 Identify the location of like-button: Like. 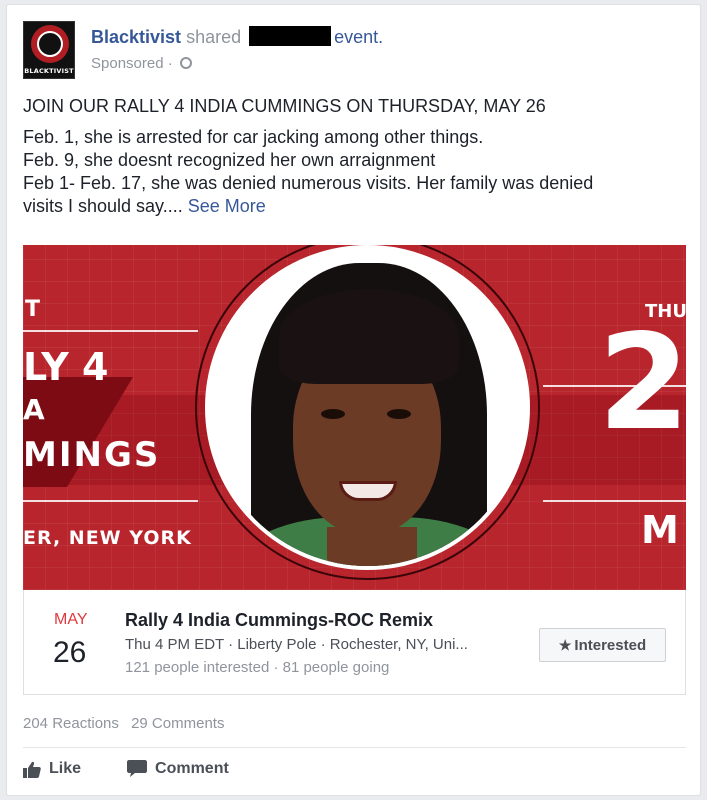
(52, 769).